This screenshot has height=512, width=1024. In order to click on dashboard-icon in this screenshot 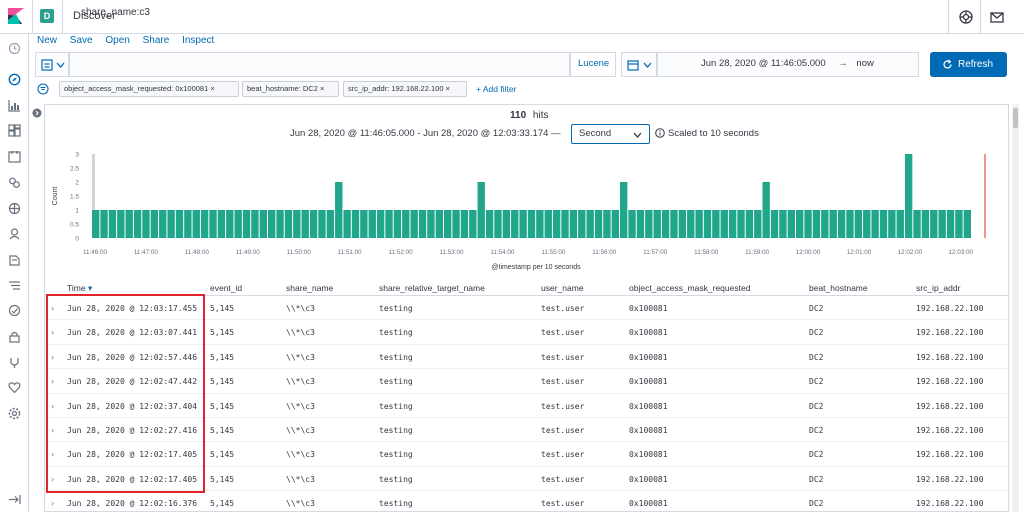, I will do `click(14, 130)`.